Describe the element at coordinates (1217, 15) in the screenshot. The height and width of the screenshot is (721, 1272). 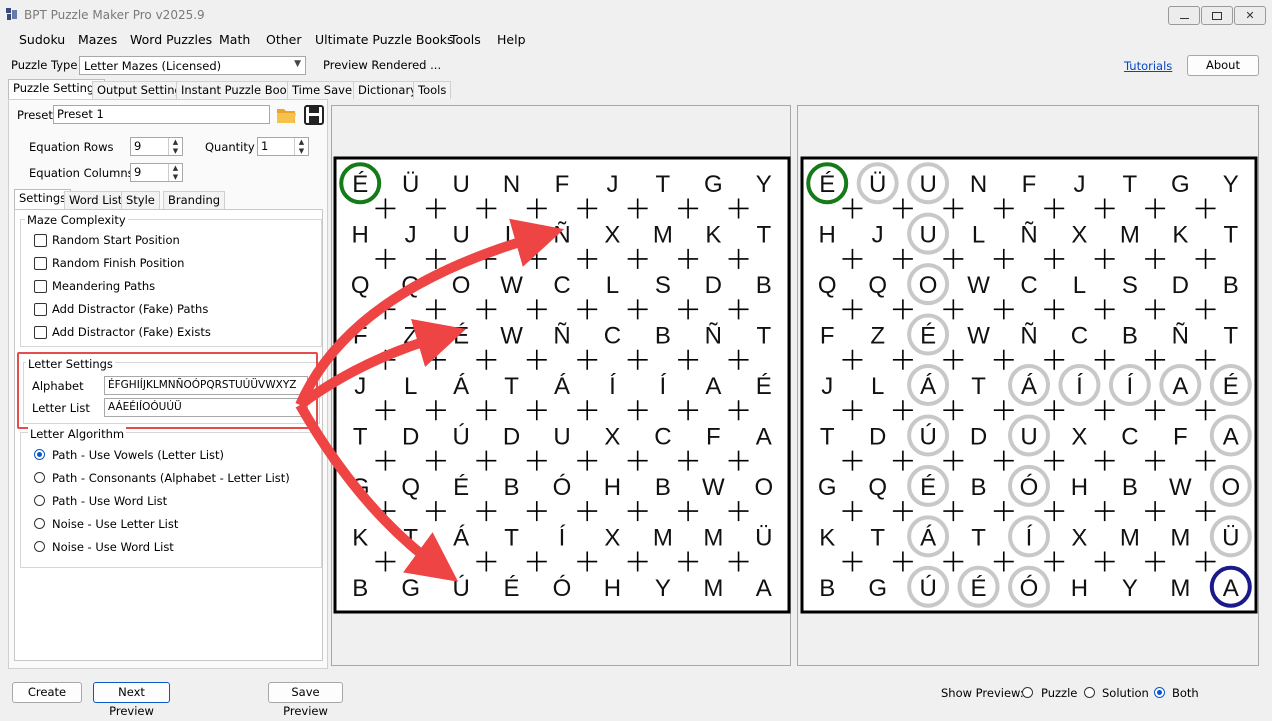
I see `restore-button` at that location.